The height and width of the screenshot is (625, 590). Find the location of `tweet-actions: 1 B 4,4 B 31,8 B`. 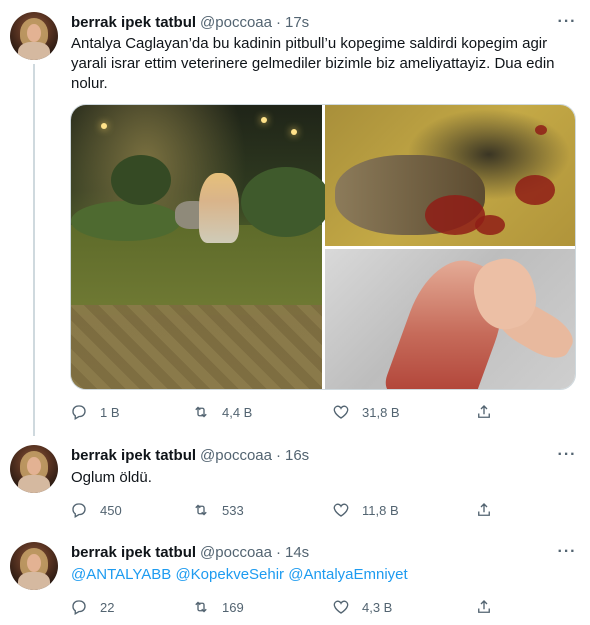

tweet-actions: 1 B 4,4 B 31,8 B is located at coordinates (285, 412).